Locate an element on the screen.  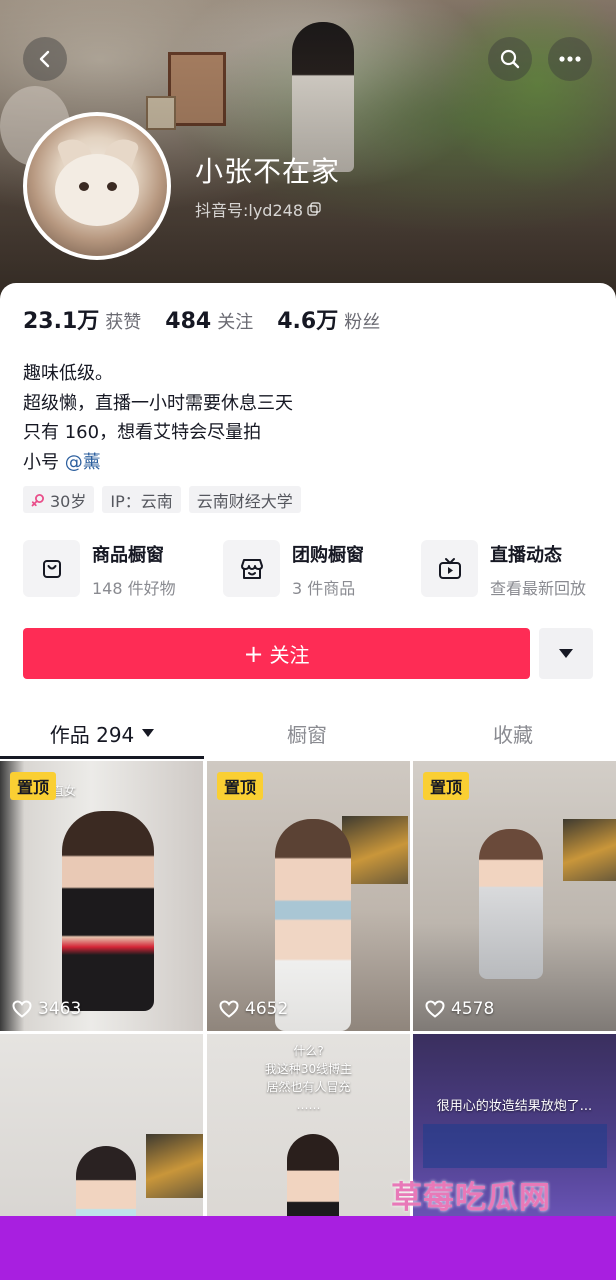
avatar-cat-face is located at coordinates (97, 190).